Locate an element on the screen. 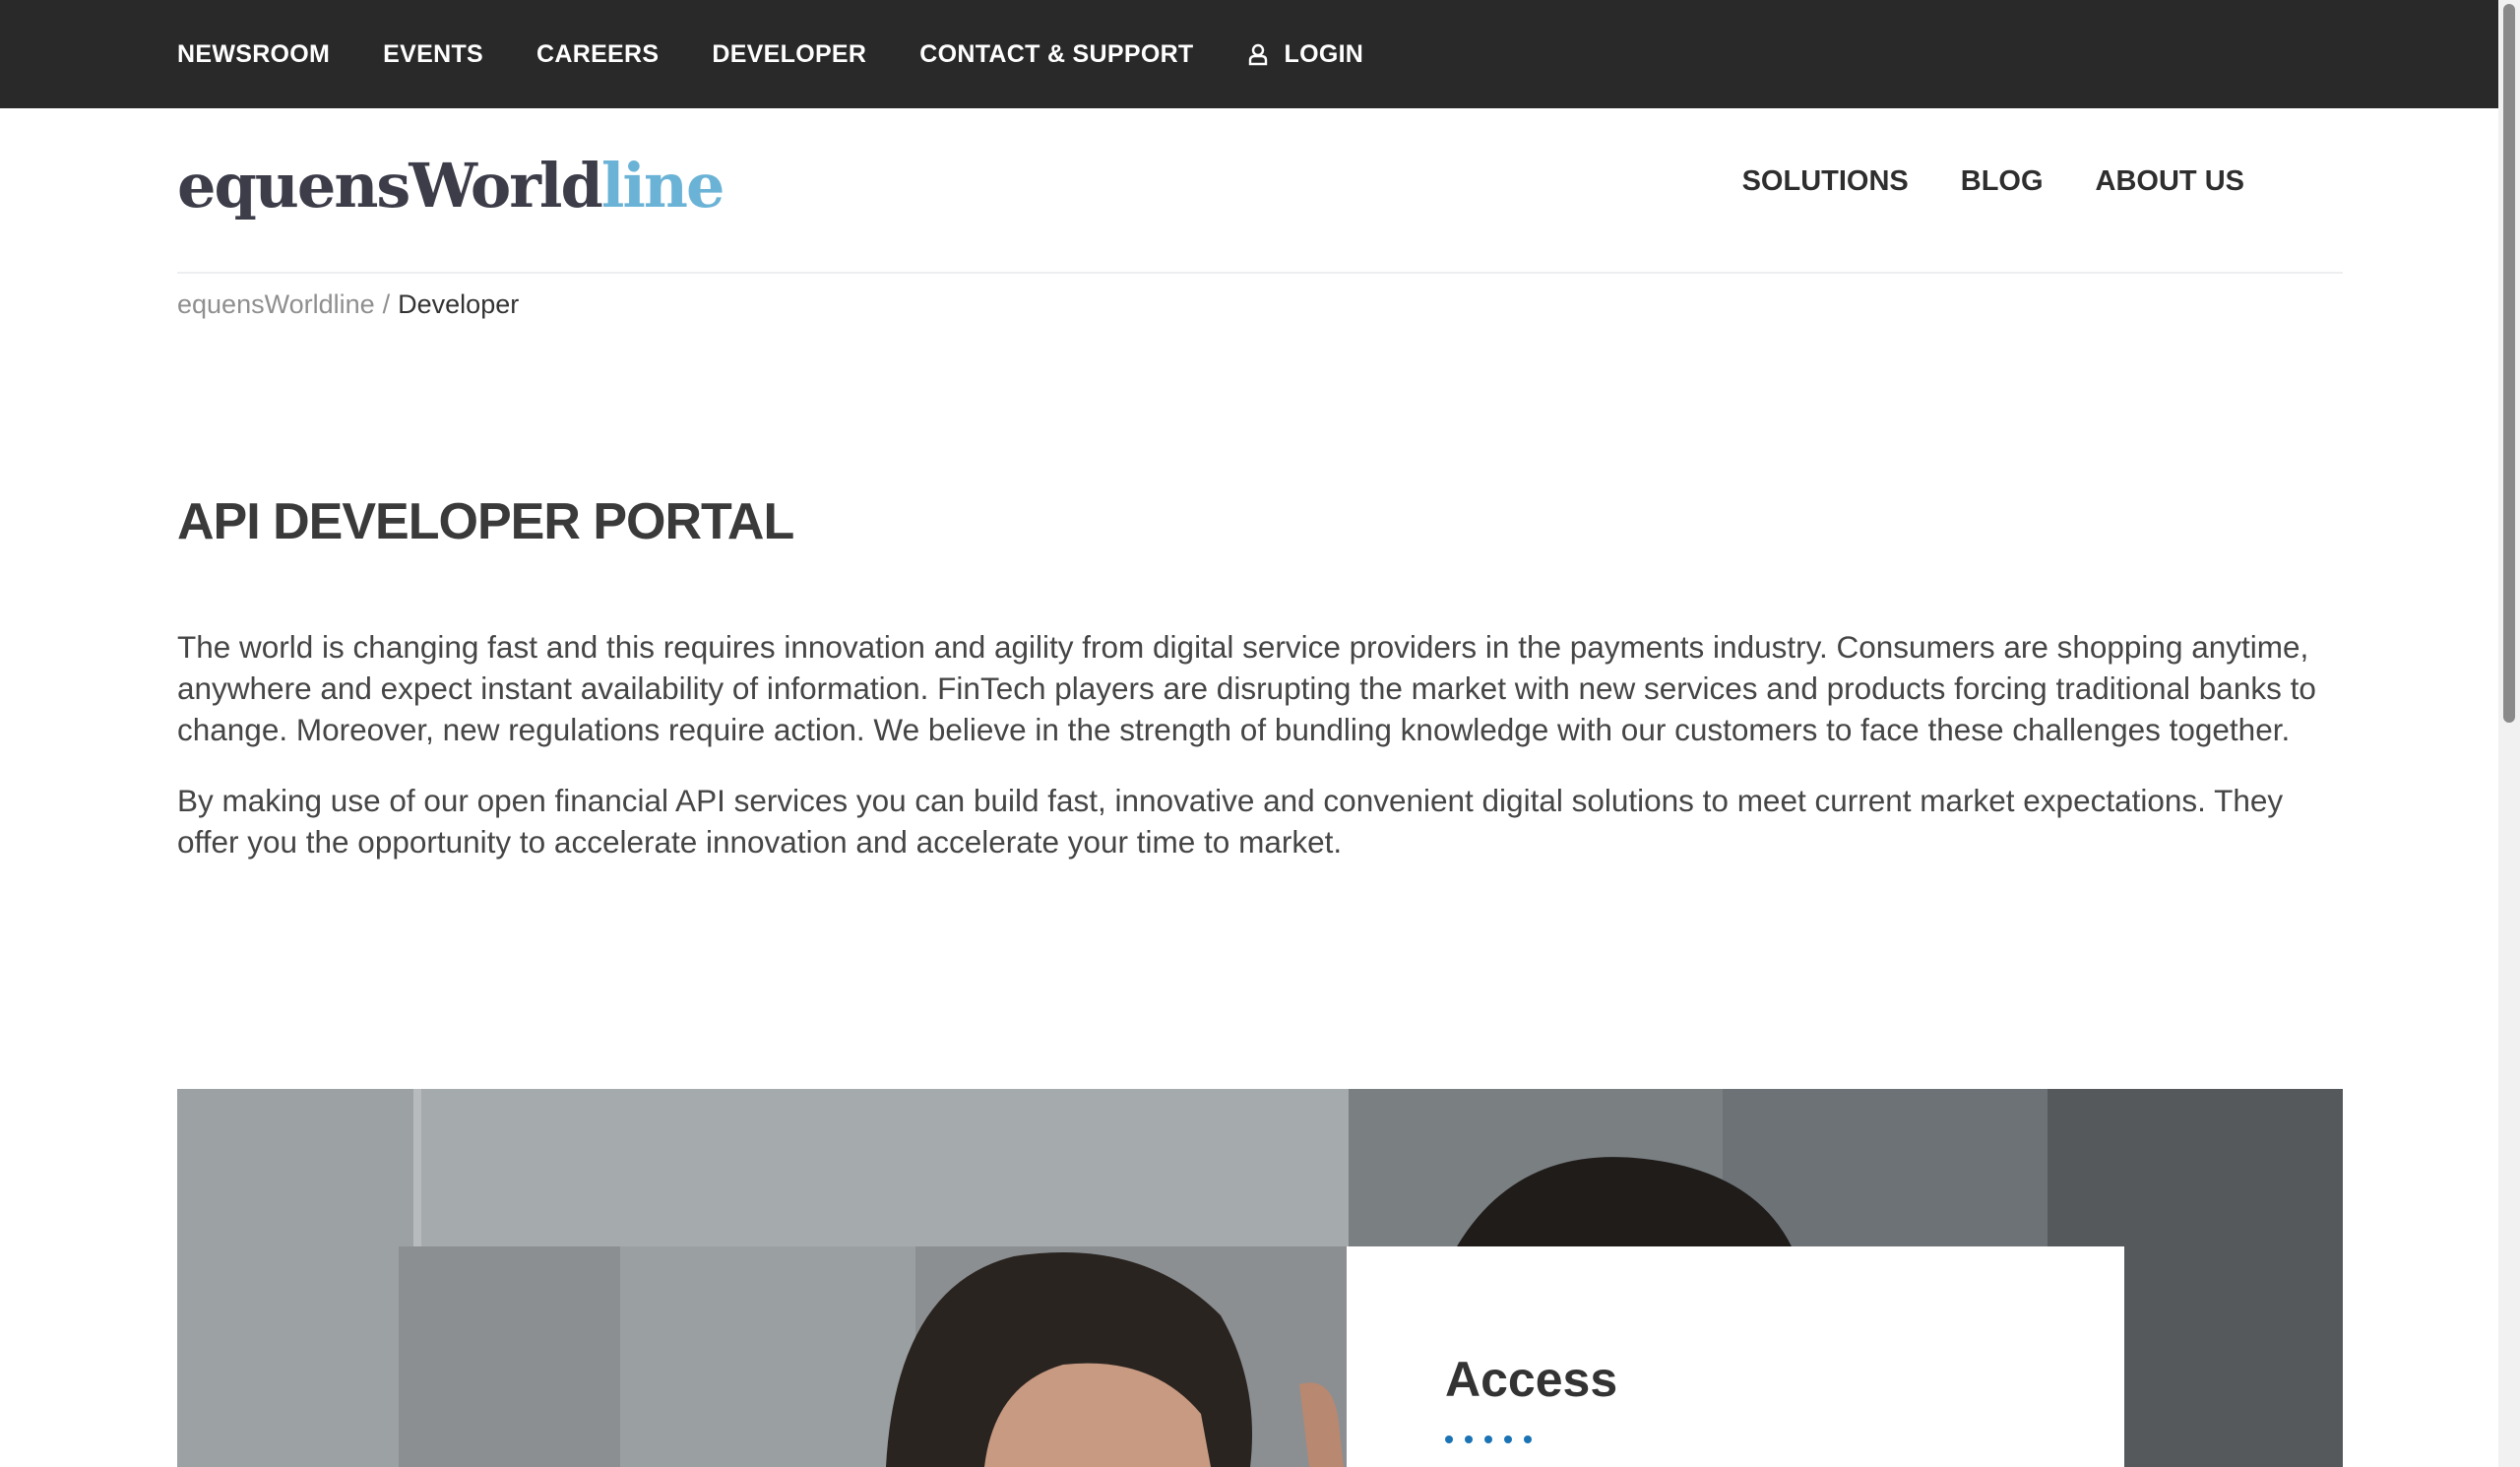 The height and width of the screenshot is (1467, 2520). dotted-divider-icon is located at coordinates (1494, 1439).